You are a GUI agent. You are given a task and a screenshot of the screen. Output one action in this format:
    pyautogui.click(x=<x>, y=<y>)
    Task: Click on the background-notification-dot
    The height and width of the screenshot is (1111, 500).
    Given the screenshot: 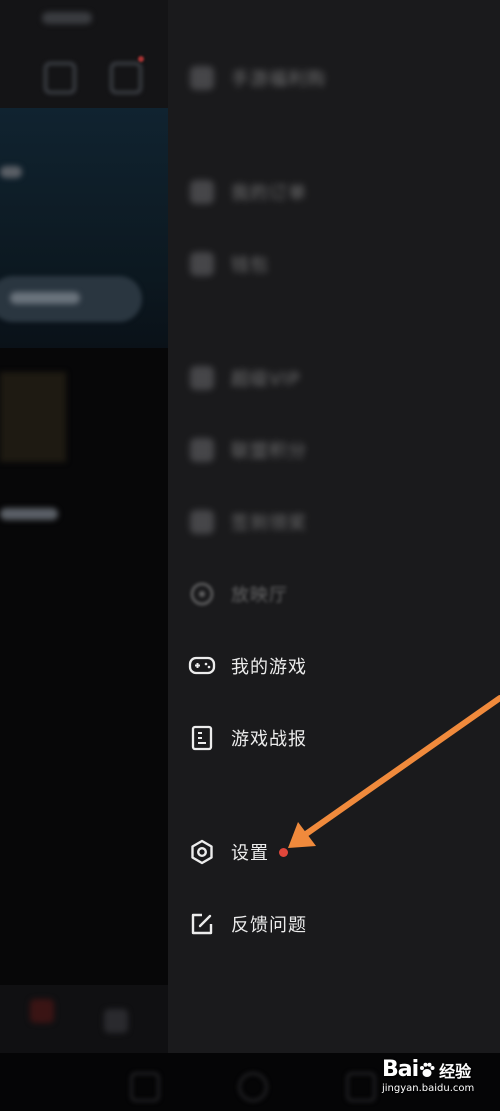 What is the action you would take?
    pyautogui.click(x=141, y=59)
    